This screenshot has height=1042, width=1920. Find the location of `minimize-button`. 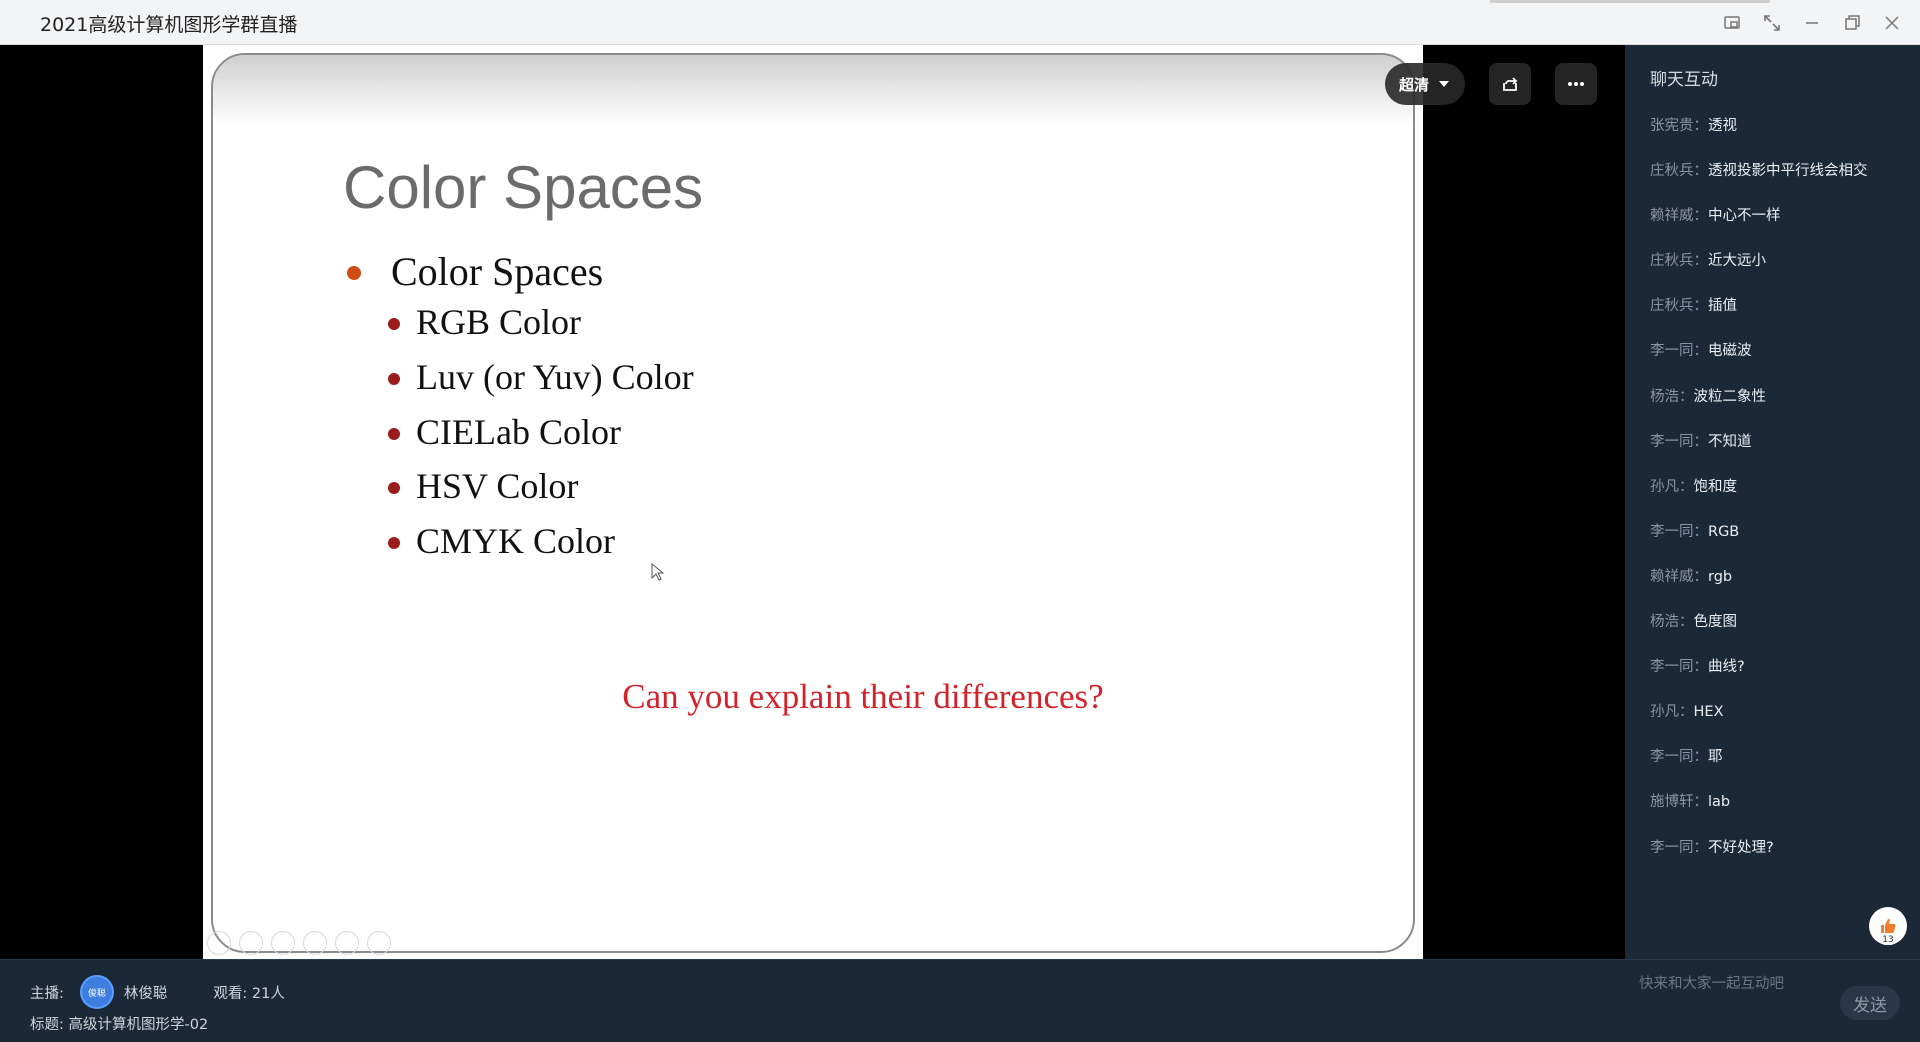

minimize-button is located at coordinates (1812, 23).